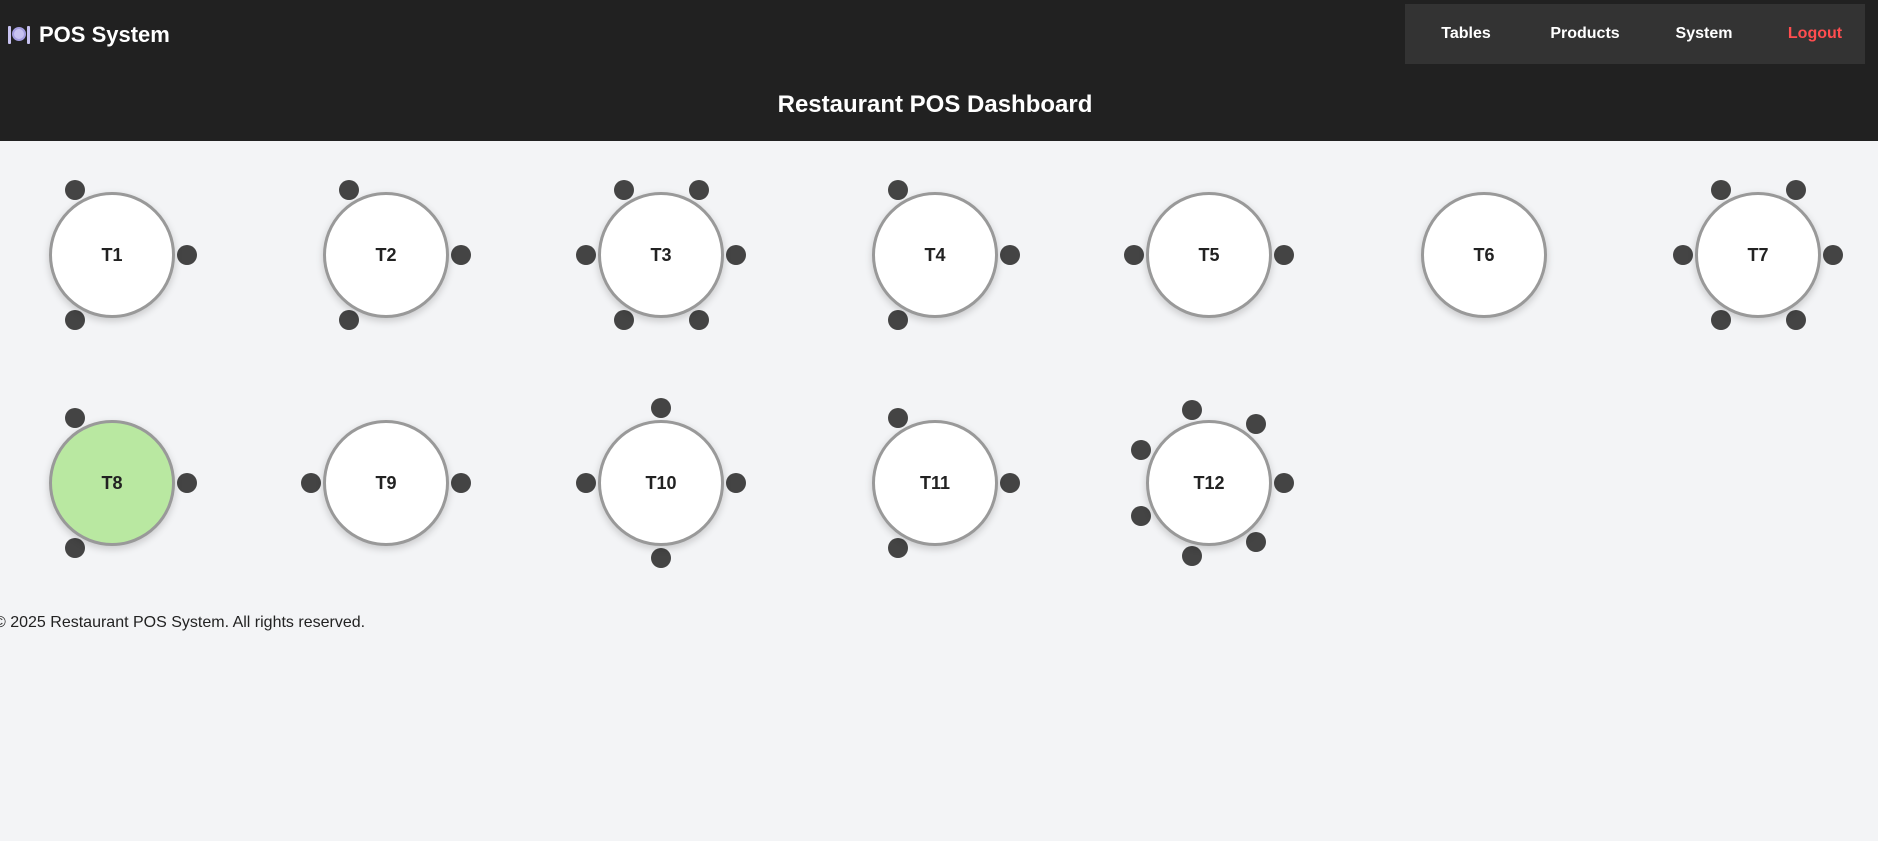 The height and width of the screenshot is (841, 1878). Describe the element at coordinates (1209, 255) in the screenshot. I see `table-t5: T5` at that location.